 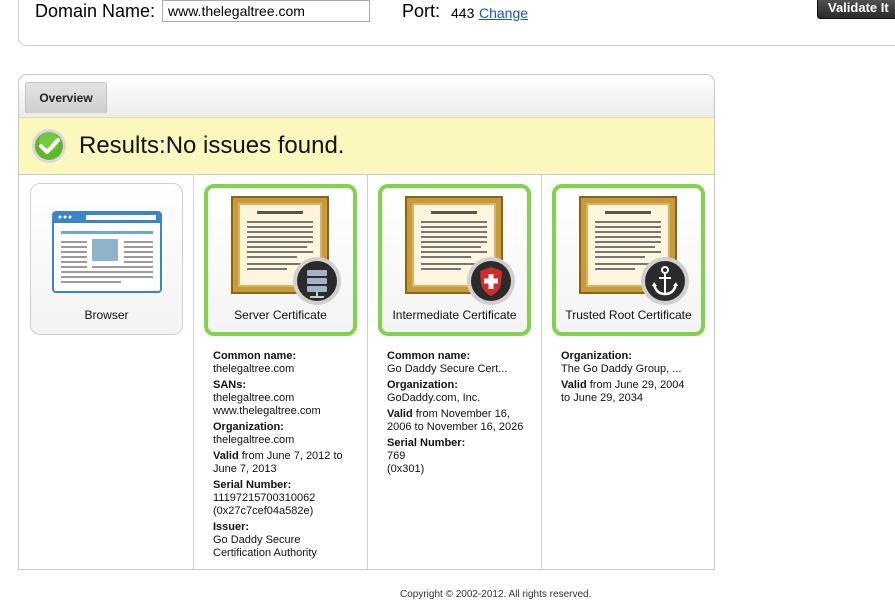 What do you see at coordinates (49, 146) in the screenshot?
I see `check-circle-icon` at bounding box center [49, 146].